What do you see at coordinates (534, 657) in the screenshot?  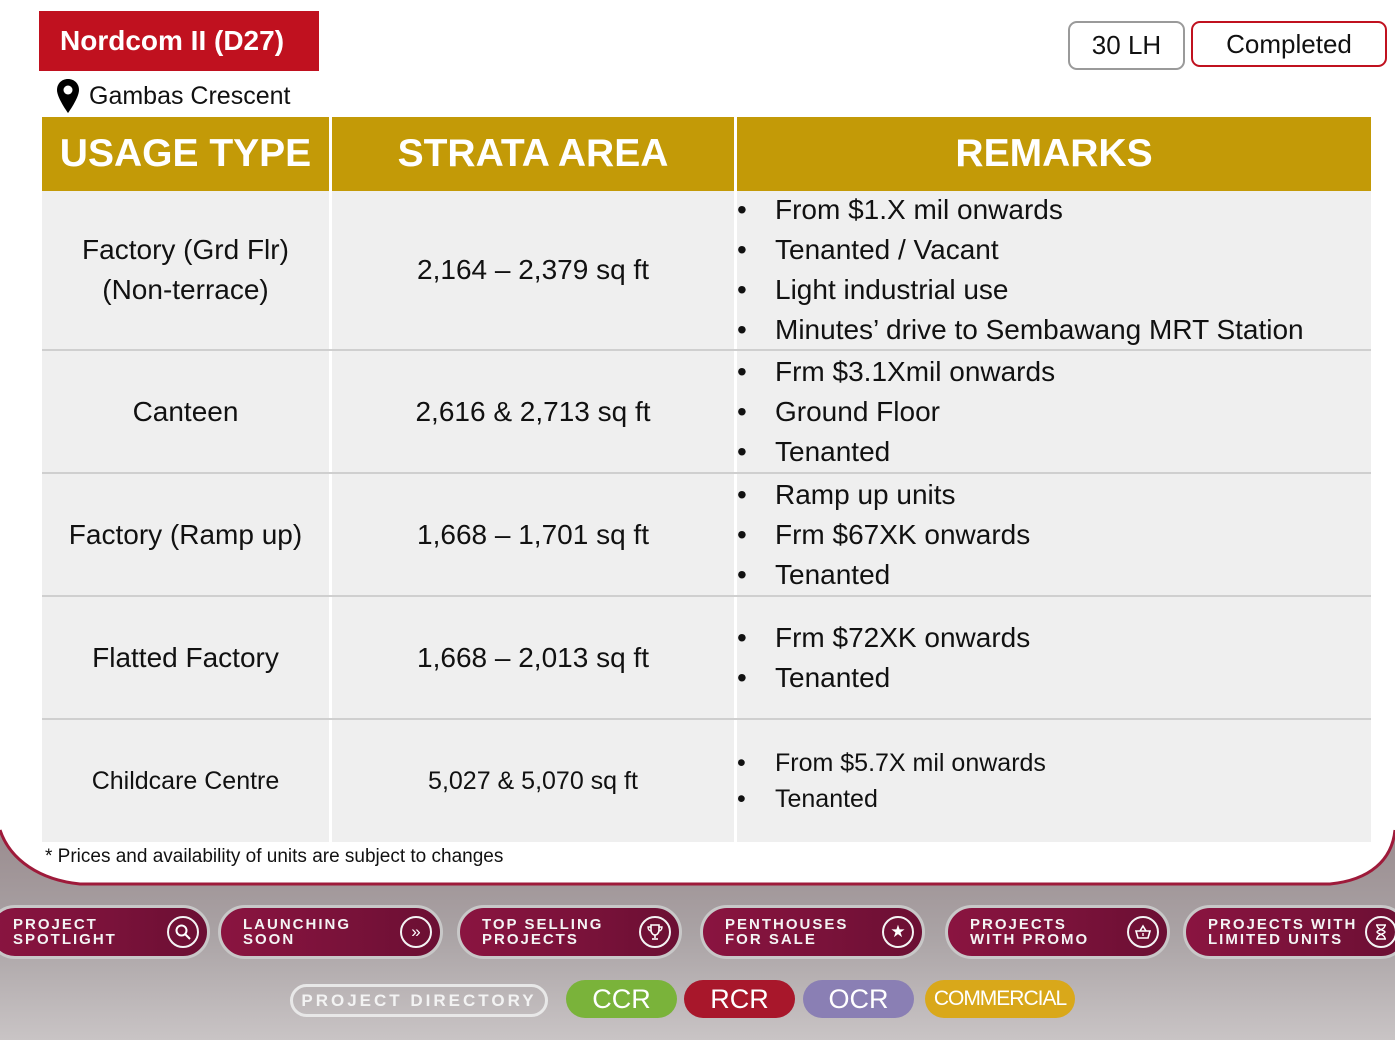 I see `strata-area-cell: 1,668 – 2,013 sq ft` at bounding box center [534, 657].